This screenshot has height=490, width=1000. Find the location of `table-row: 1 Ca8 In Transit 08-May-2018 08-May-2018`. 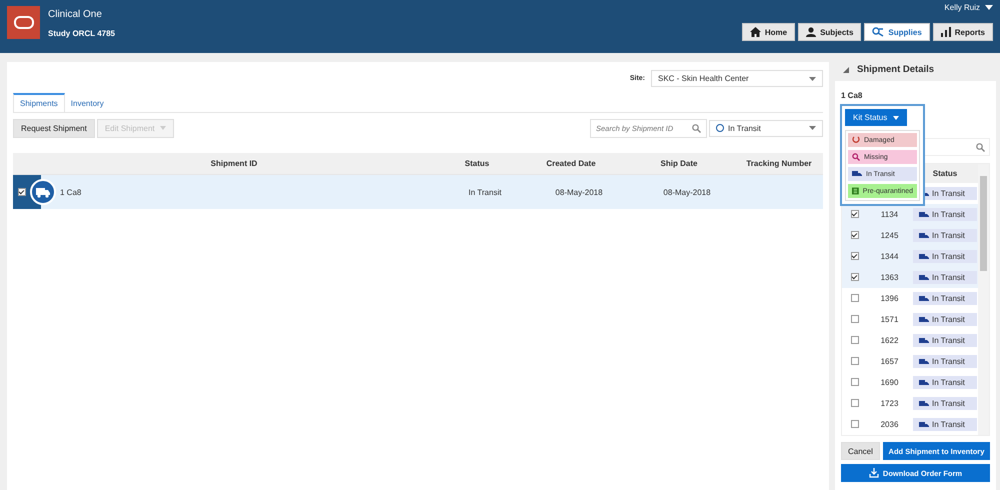

table-row: 1 Ca8 In Transit 08-May-2018 08-May-2018 is located at coordinates (418, 191).